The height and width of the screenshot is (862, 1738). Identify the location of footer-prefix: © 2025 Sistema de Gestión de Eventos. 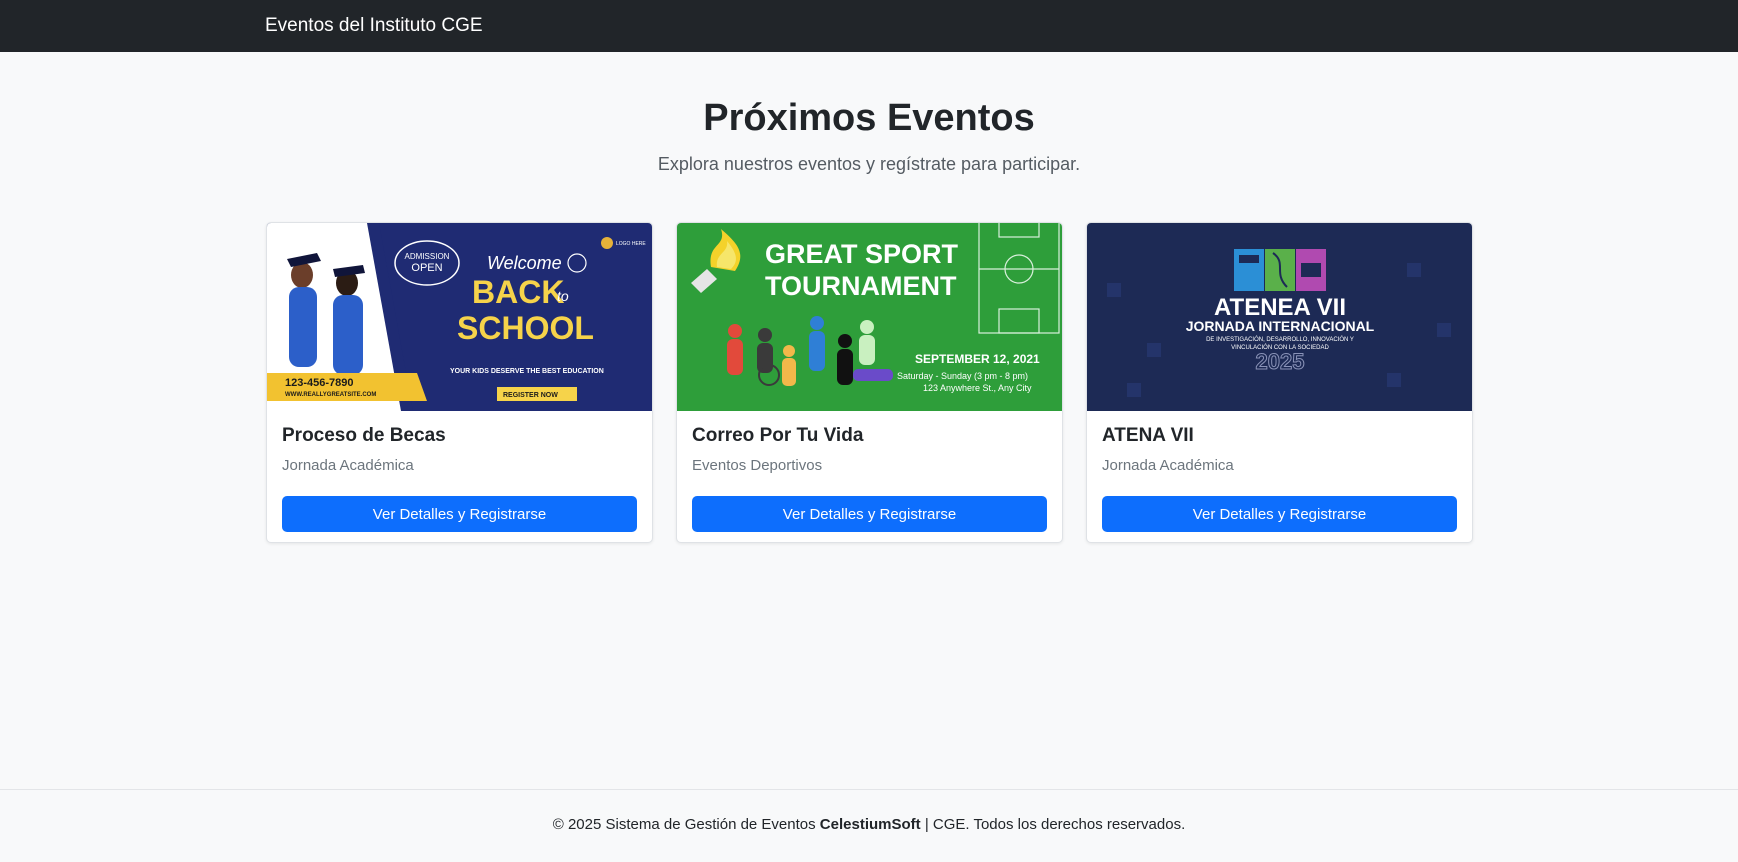
(686, 824).